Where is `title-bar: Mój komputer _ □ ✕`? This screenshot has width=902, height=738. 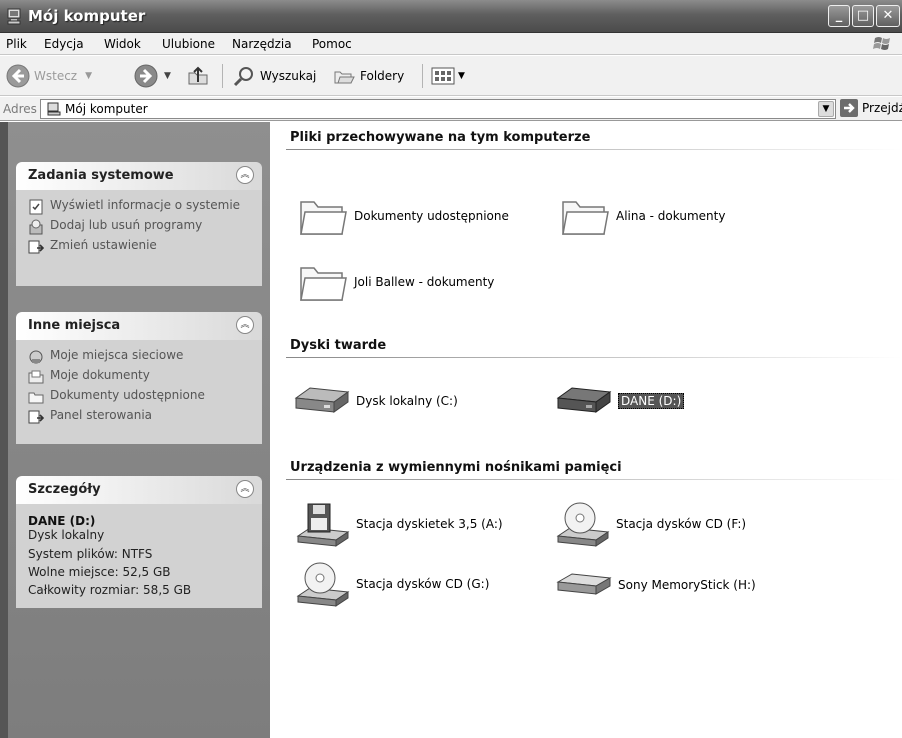
title-bar: Mój komputer _ □ ✕ is located at coordinates (451, 16).